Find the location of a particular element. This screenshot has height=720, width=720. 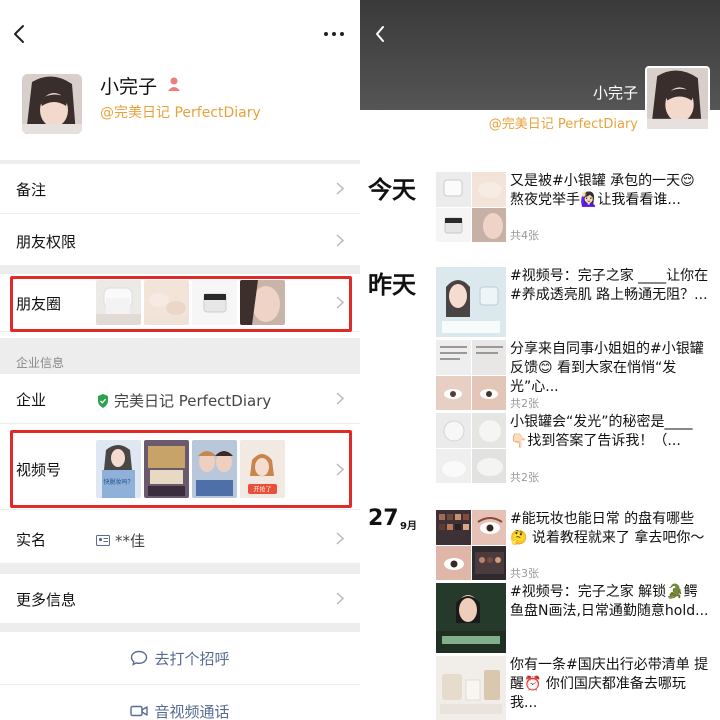

channel-thumb-text: 快脱妆吗？ is located at coordinates (118, 482).